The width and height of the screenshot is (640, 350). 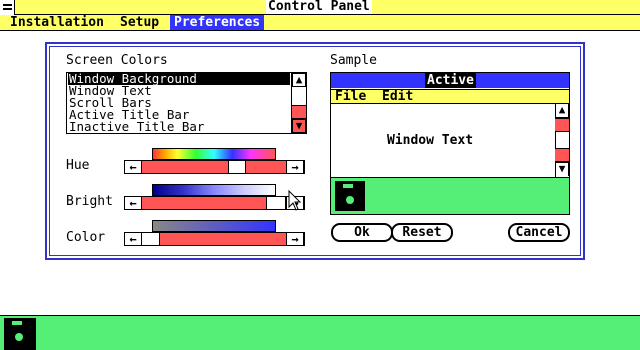 What do you see at coordinates (217, 22) in the screenshot?
I see `menu-preferences: Preferences` at bounding box center [217, 22].